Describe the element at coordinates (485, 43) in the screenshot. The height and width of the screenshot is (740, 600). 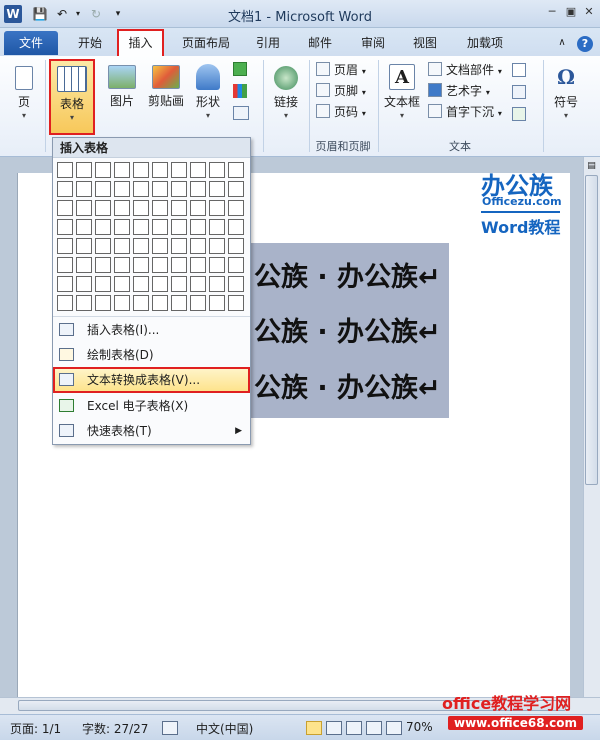
I see `tab-addins: 加载项` at that location.